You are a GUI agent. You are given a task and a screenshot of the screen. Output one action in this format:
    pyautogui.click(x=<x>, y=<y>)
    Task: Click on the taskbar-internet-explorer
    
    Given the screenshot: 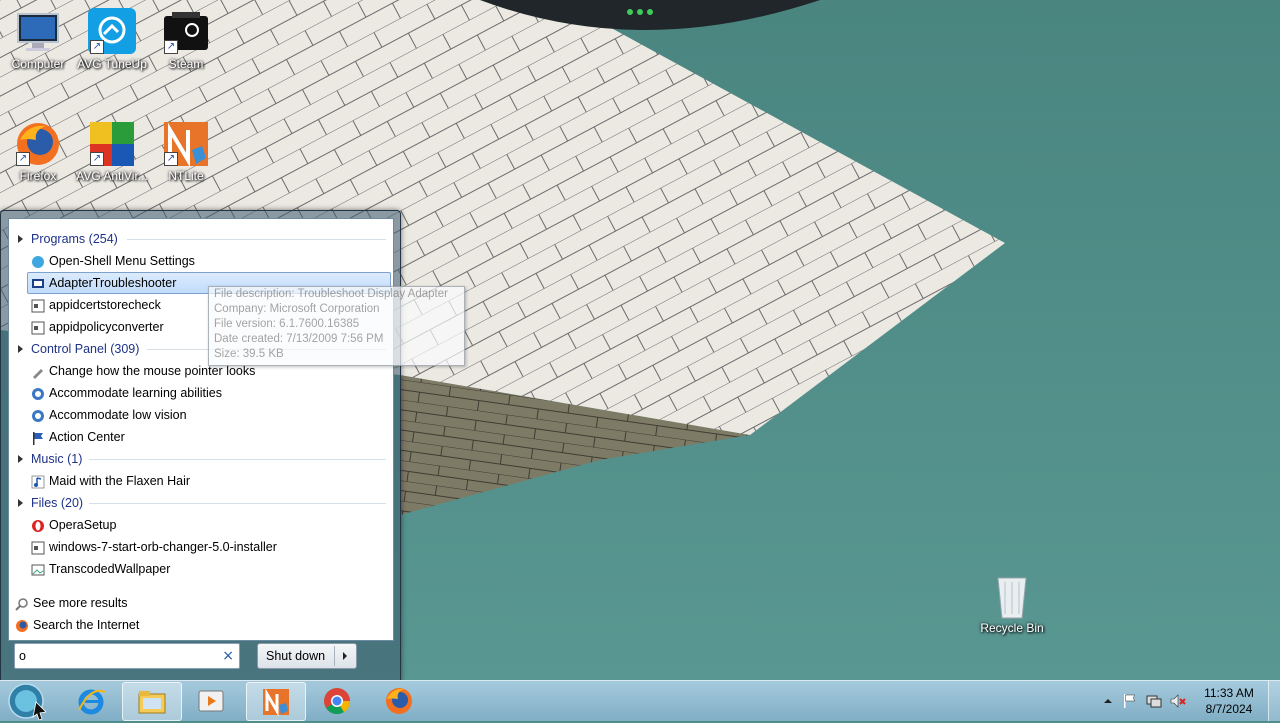 What is the action you would take?
    pyautogui.click(x=91, y=700)
    